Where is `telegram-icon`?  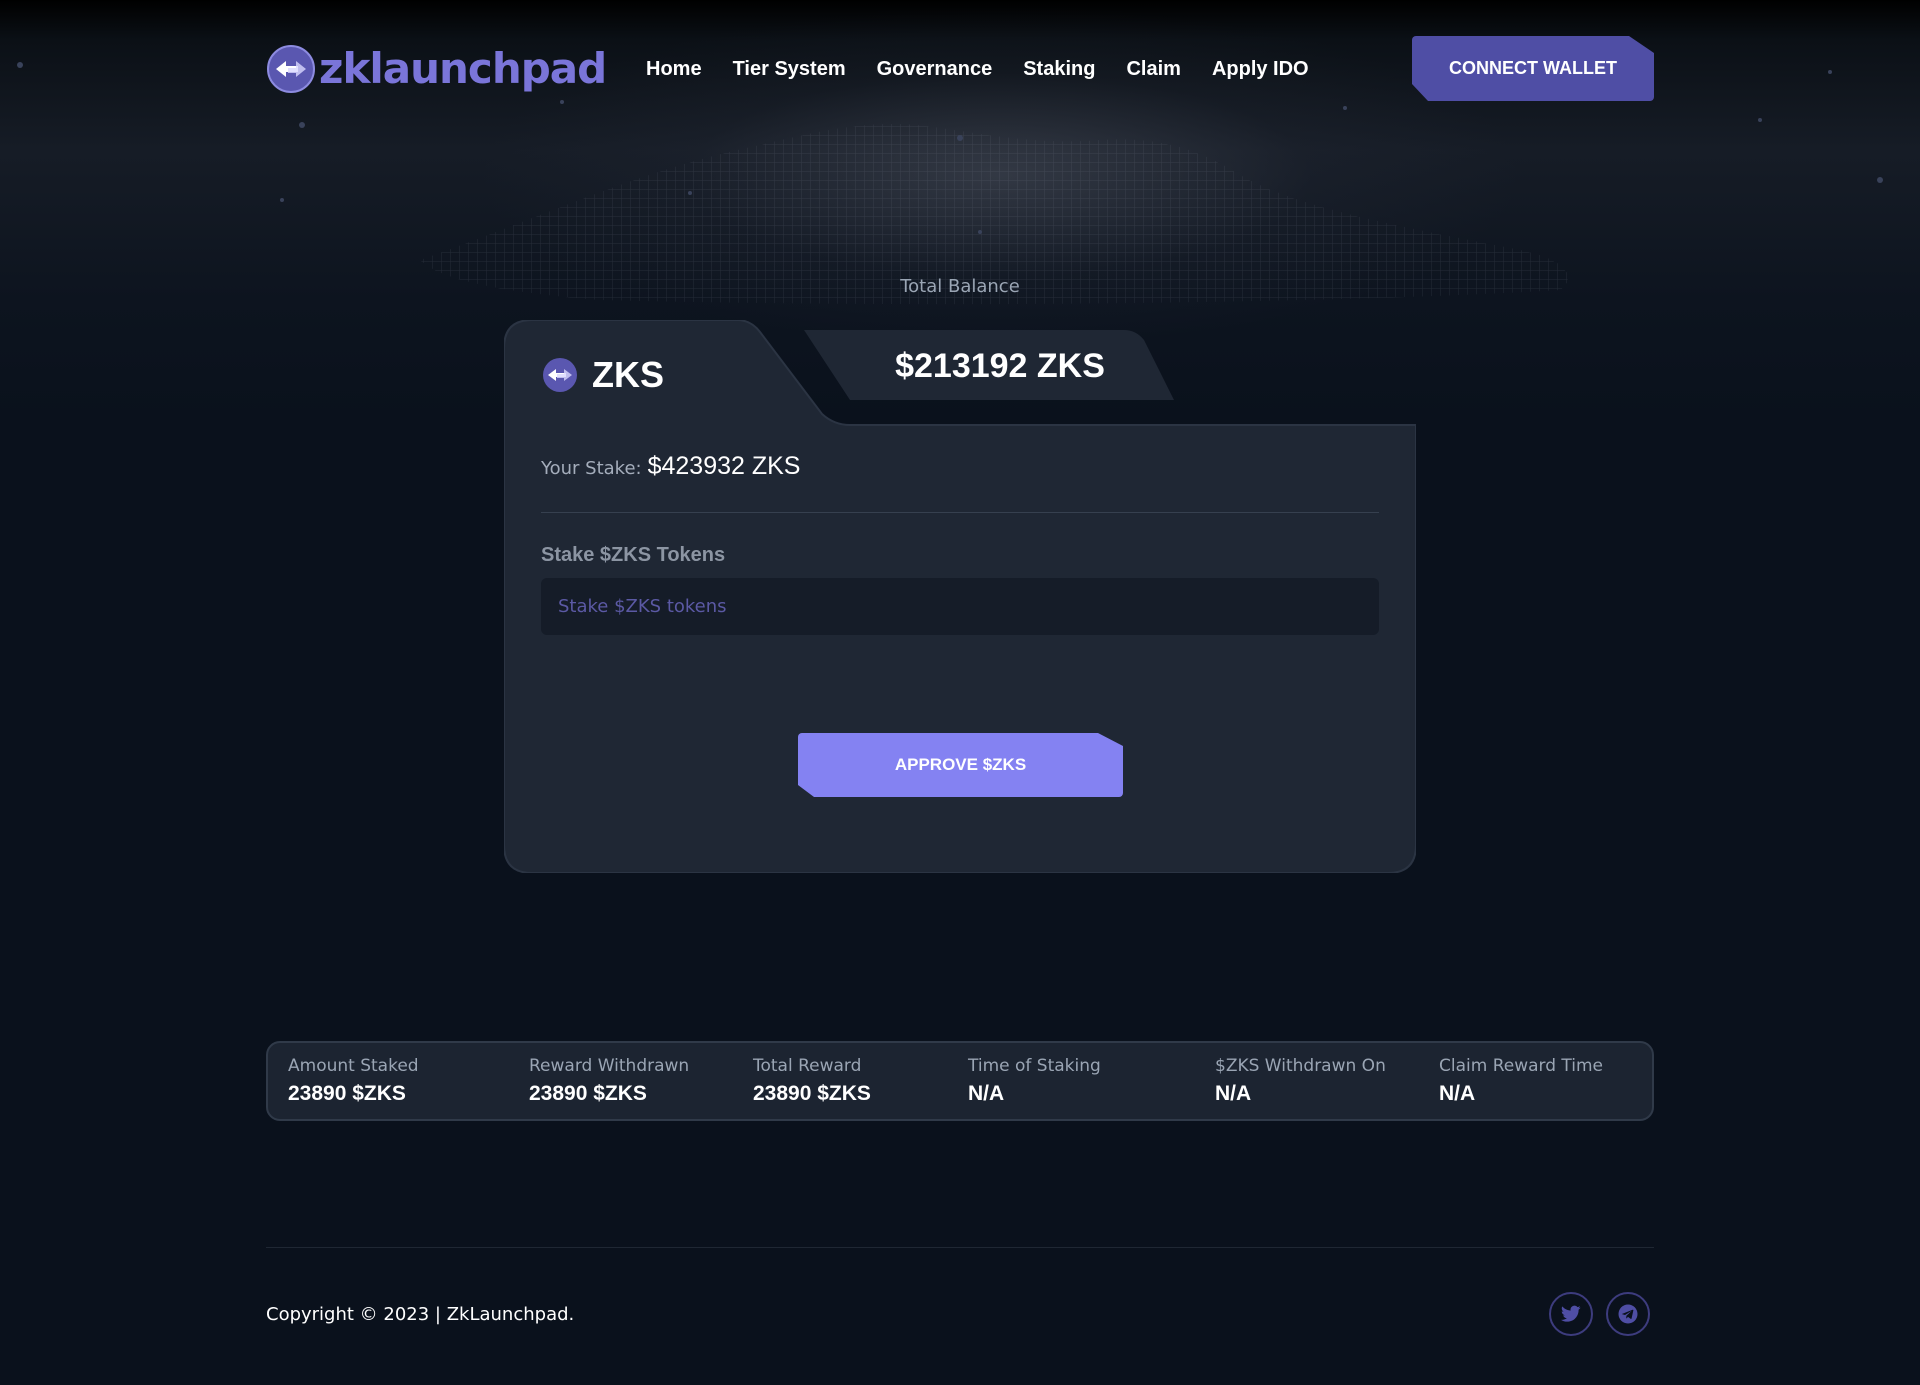 telegram-icon is located at coordinates (1628, 1314).